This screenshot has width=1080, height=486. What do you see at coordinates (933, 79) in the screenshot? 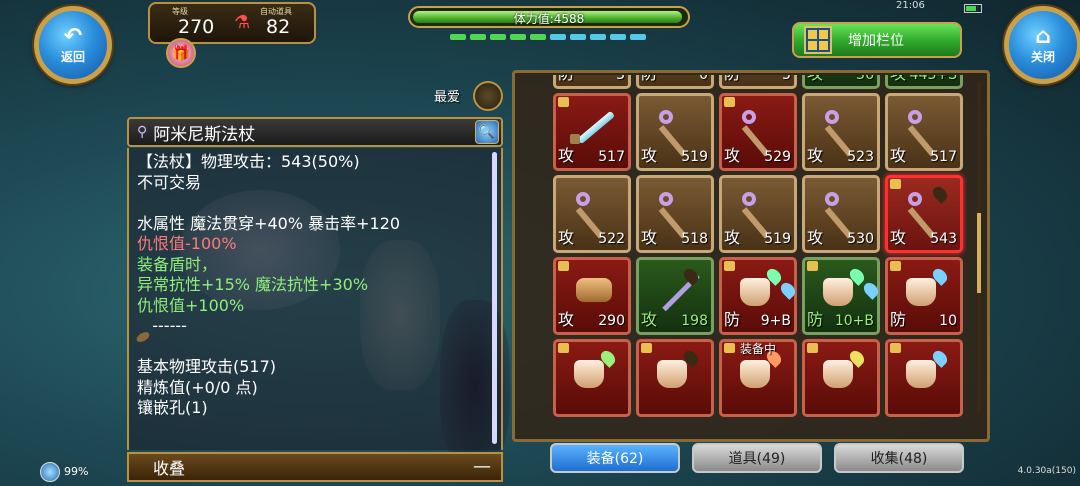
I see `slot-value: 443+S` at bounding box center [933, 79].